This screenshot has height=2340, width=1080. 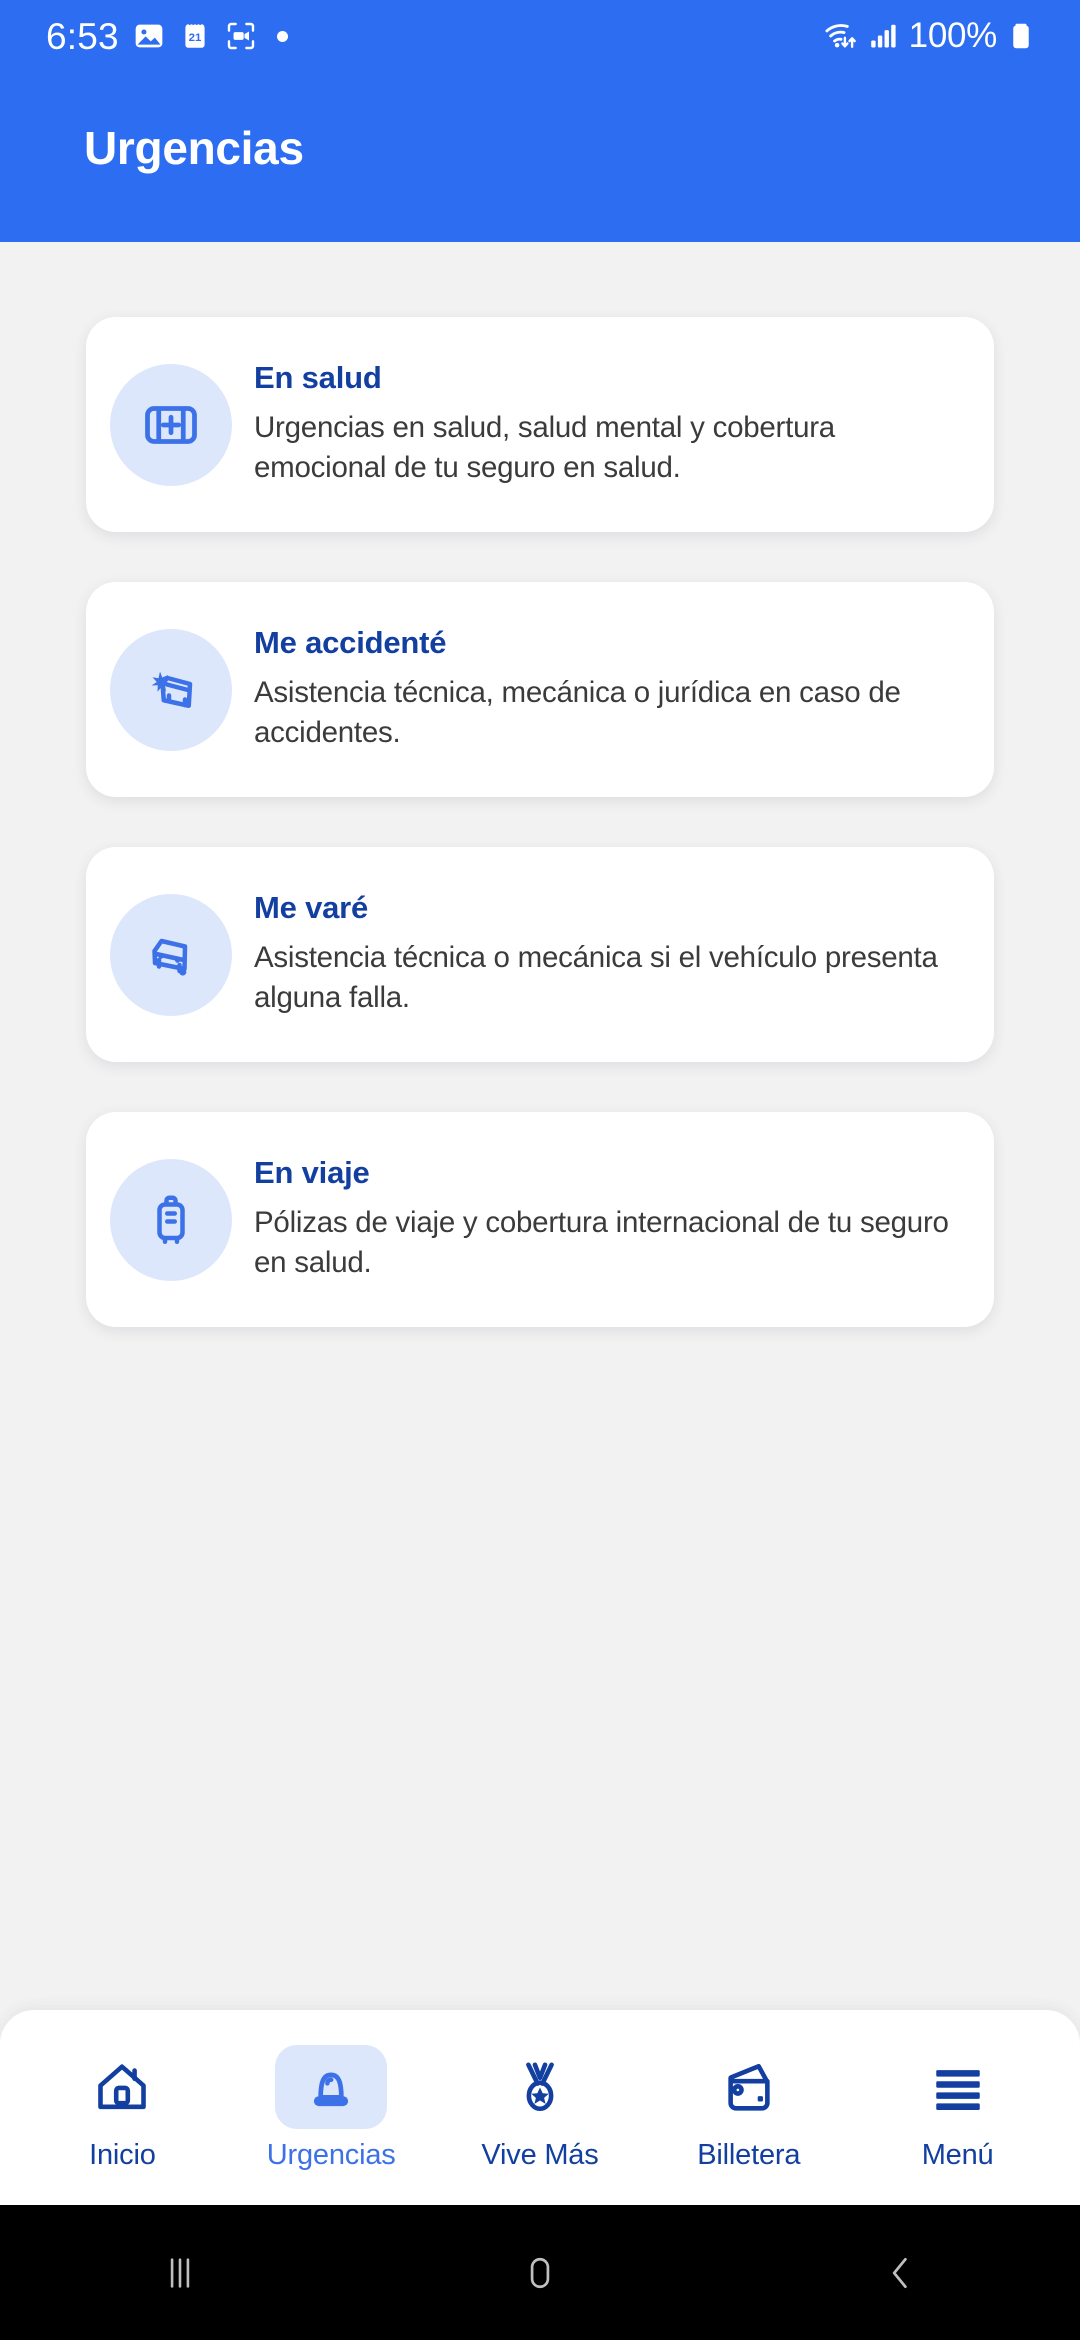 I want to click on image-icon, so click(x=149, y=36).